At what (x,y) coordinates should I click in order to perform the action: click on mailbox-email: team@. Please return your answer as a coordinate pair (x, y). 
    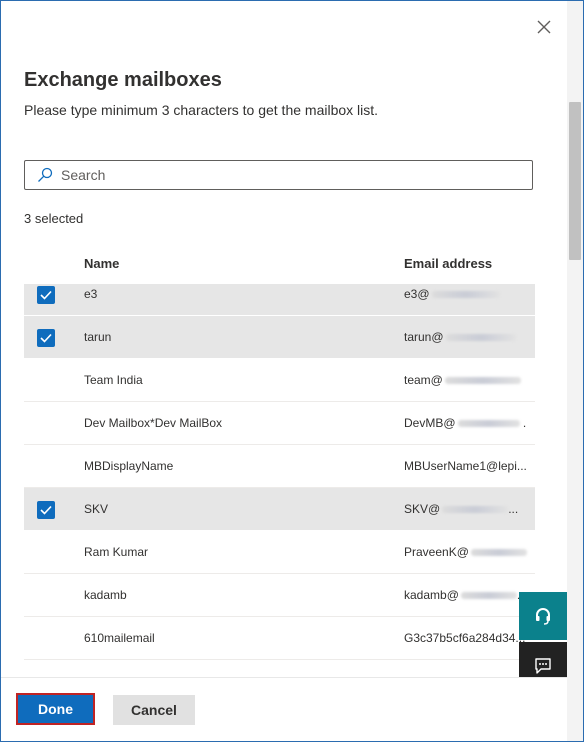
    Looking at the image, I should click on (466, 380).